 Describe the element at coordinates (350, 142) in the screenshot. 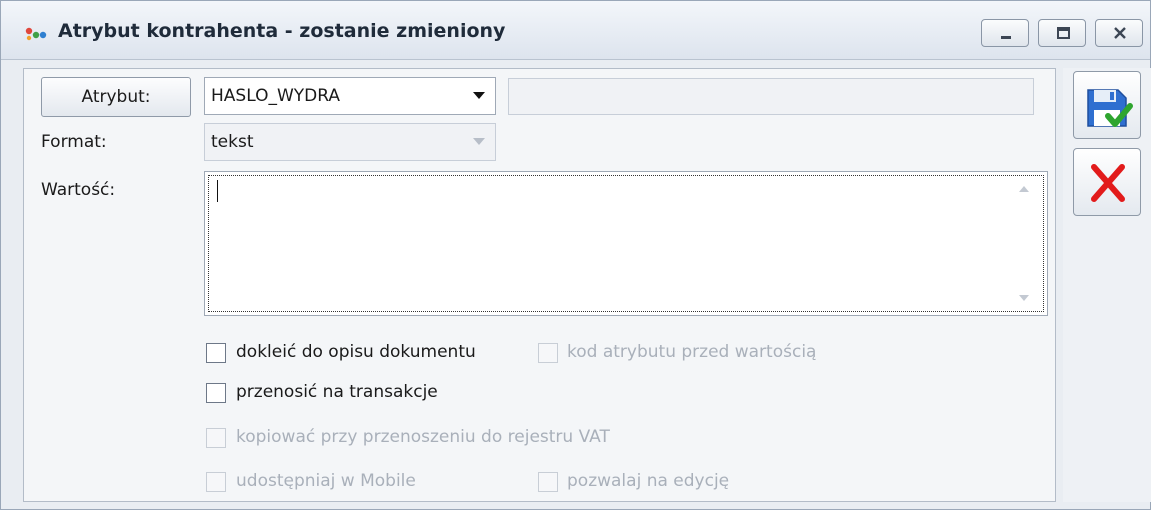

I see `format-select: tekst` at that location.